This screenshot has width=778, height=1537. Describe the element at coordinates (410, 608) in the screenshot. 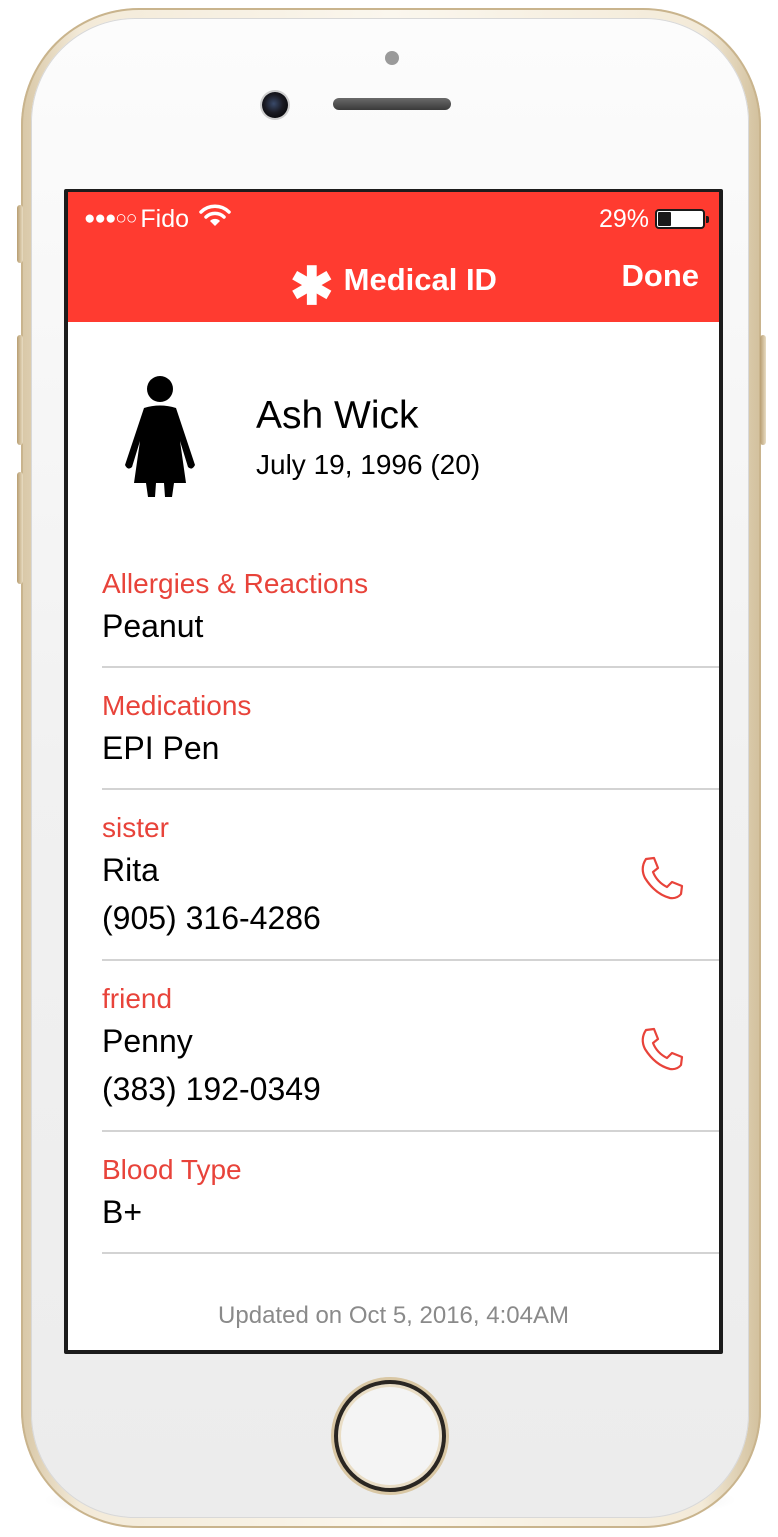

I see `allergies-section: Allergies & Reactions Peanut` at that location.